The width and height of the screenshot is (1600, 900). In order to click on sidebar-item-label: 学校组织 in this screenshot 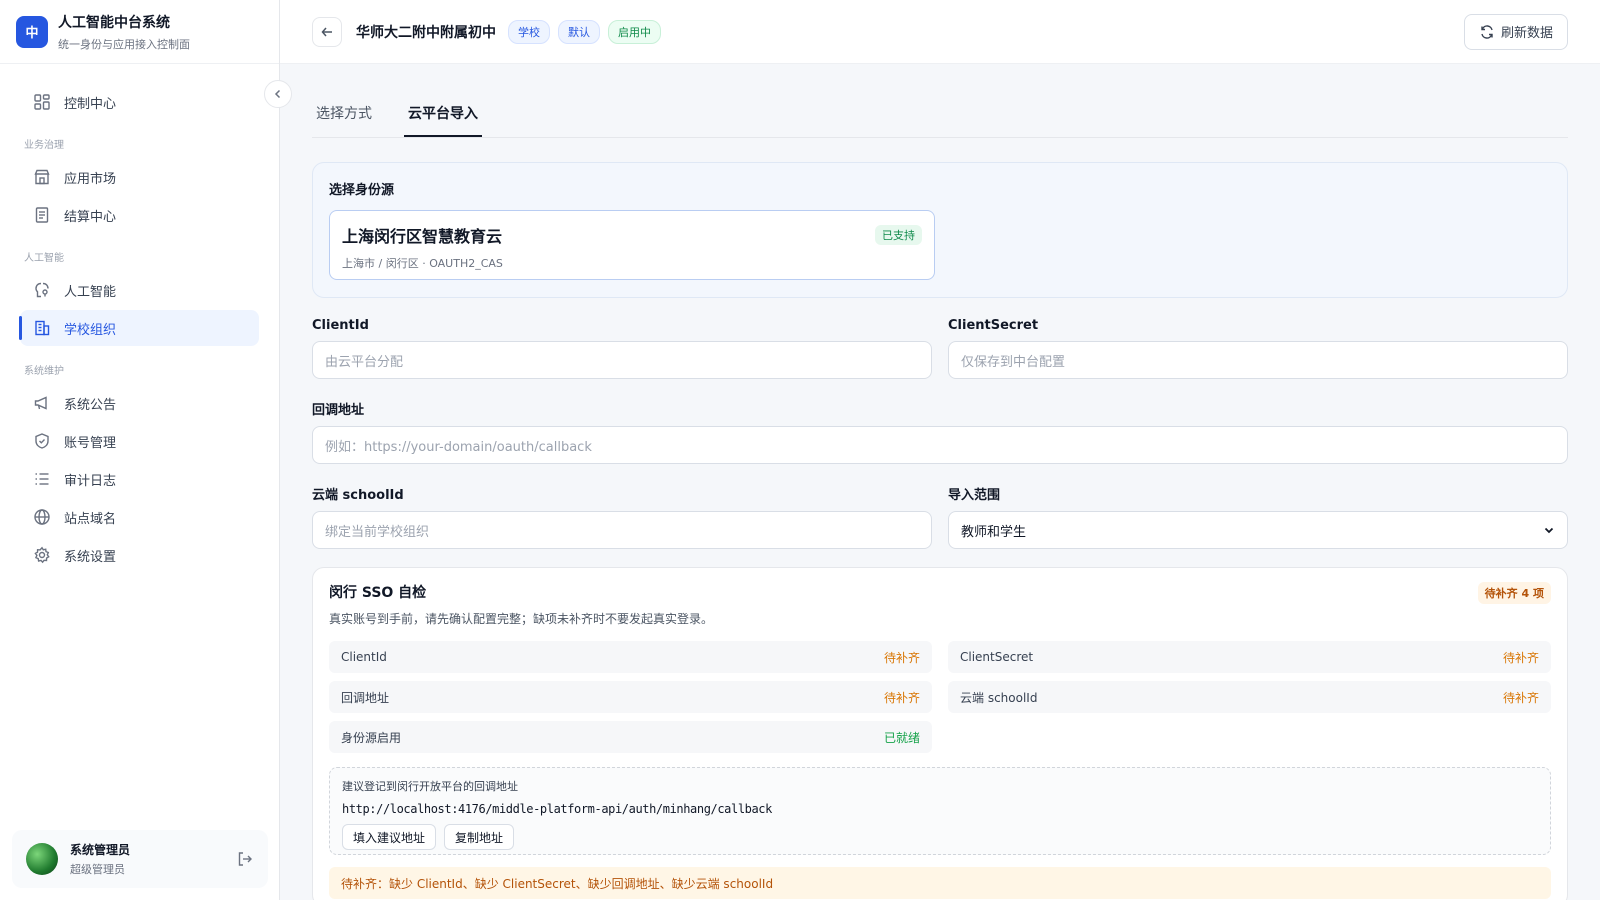, I will do `click(90, 330)`.